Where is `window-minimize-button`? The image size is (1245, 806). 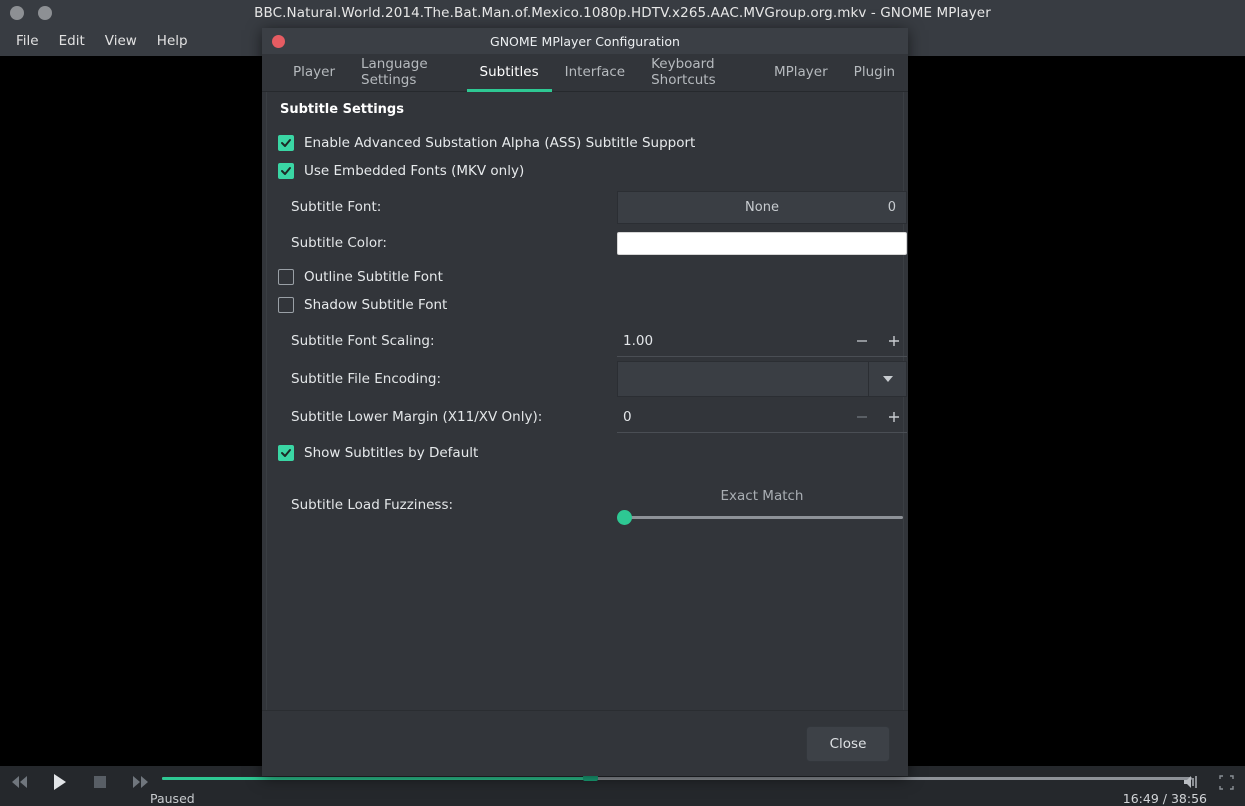
window-minimize-button is located at coordinates (17, 12).